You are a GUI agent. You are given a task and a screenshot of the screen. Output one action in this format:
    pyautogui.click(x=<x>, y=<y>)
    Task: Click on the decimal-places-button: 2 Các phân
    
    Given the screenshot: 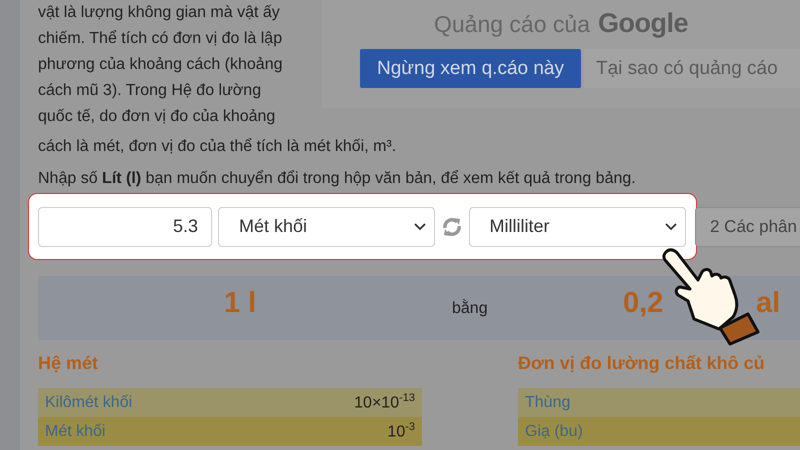 What is the action you would take?
    pyautogui.click(x=747, y=226)
    